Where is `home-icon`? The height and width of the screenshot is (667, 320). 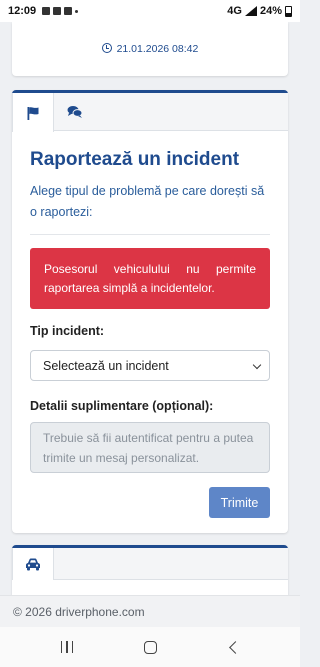 home-icon is located at coordinates (150, 647).